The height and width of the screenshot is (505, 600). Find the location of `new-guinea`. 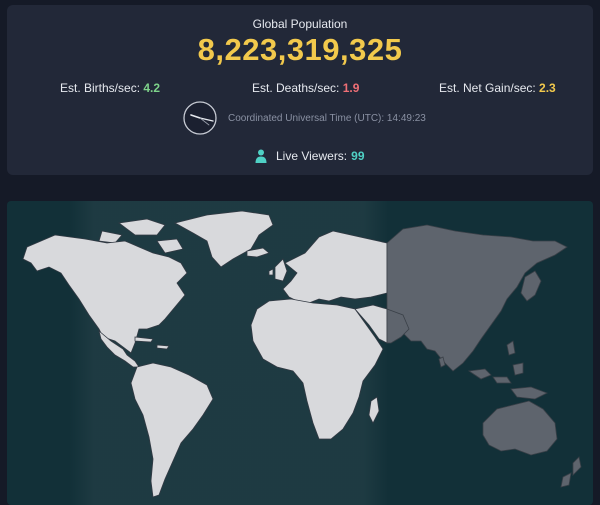

new-guinea is located at coordinates (529, 393).